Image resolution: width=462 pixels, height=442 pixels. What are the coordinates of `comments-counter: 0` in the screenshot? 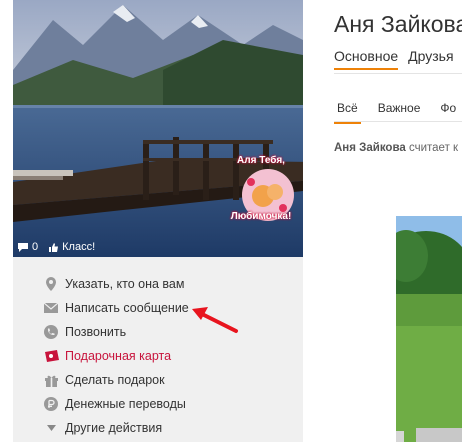 It's located at (27, 247).